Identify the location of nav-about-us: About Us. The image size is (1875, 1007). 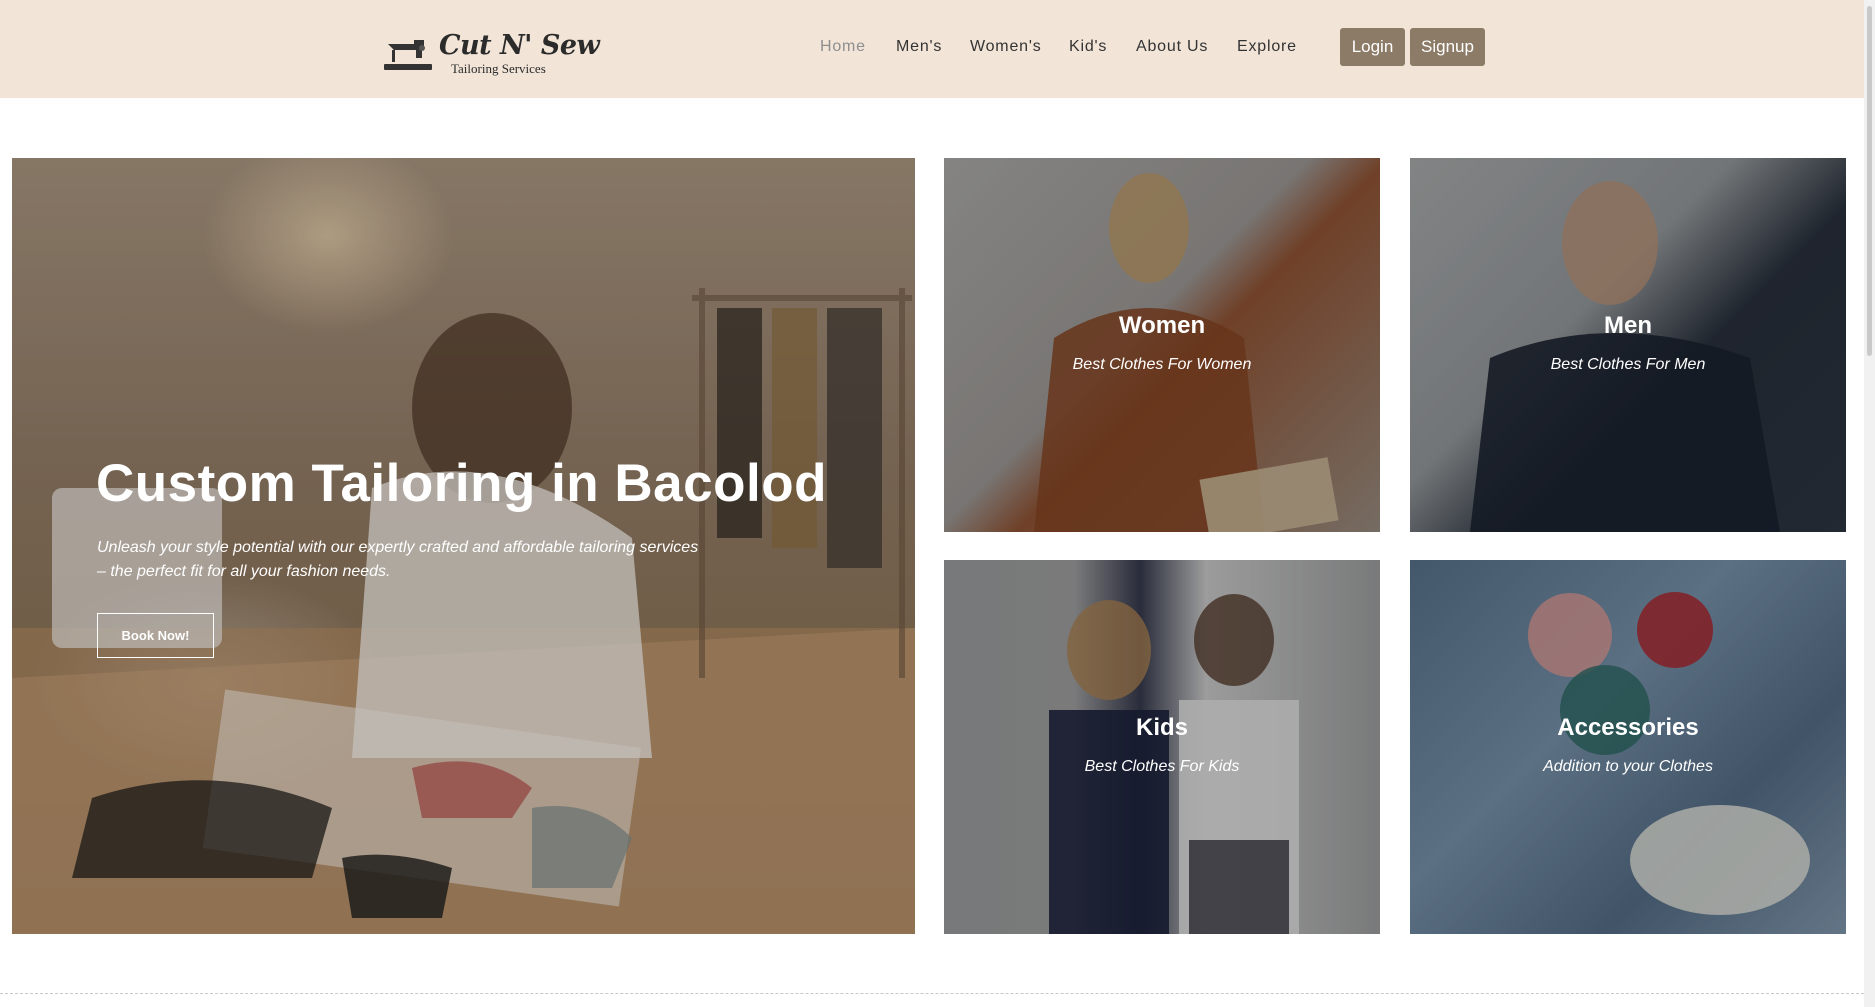
(1172, 47).